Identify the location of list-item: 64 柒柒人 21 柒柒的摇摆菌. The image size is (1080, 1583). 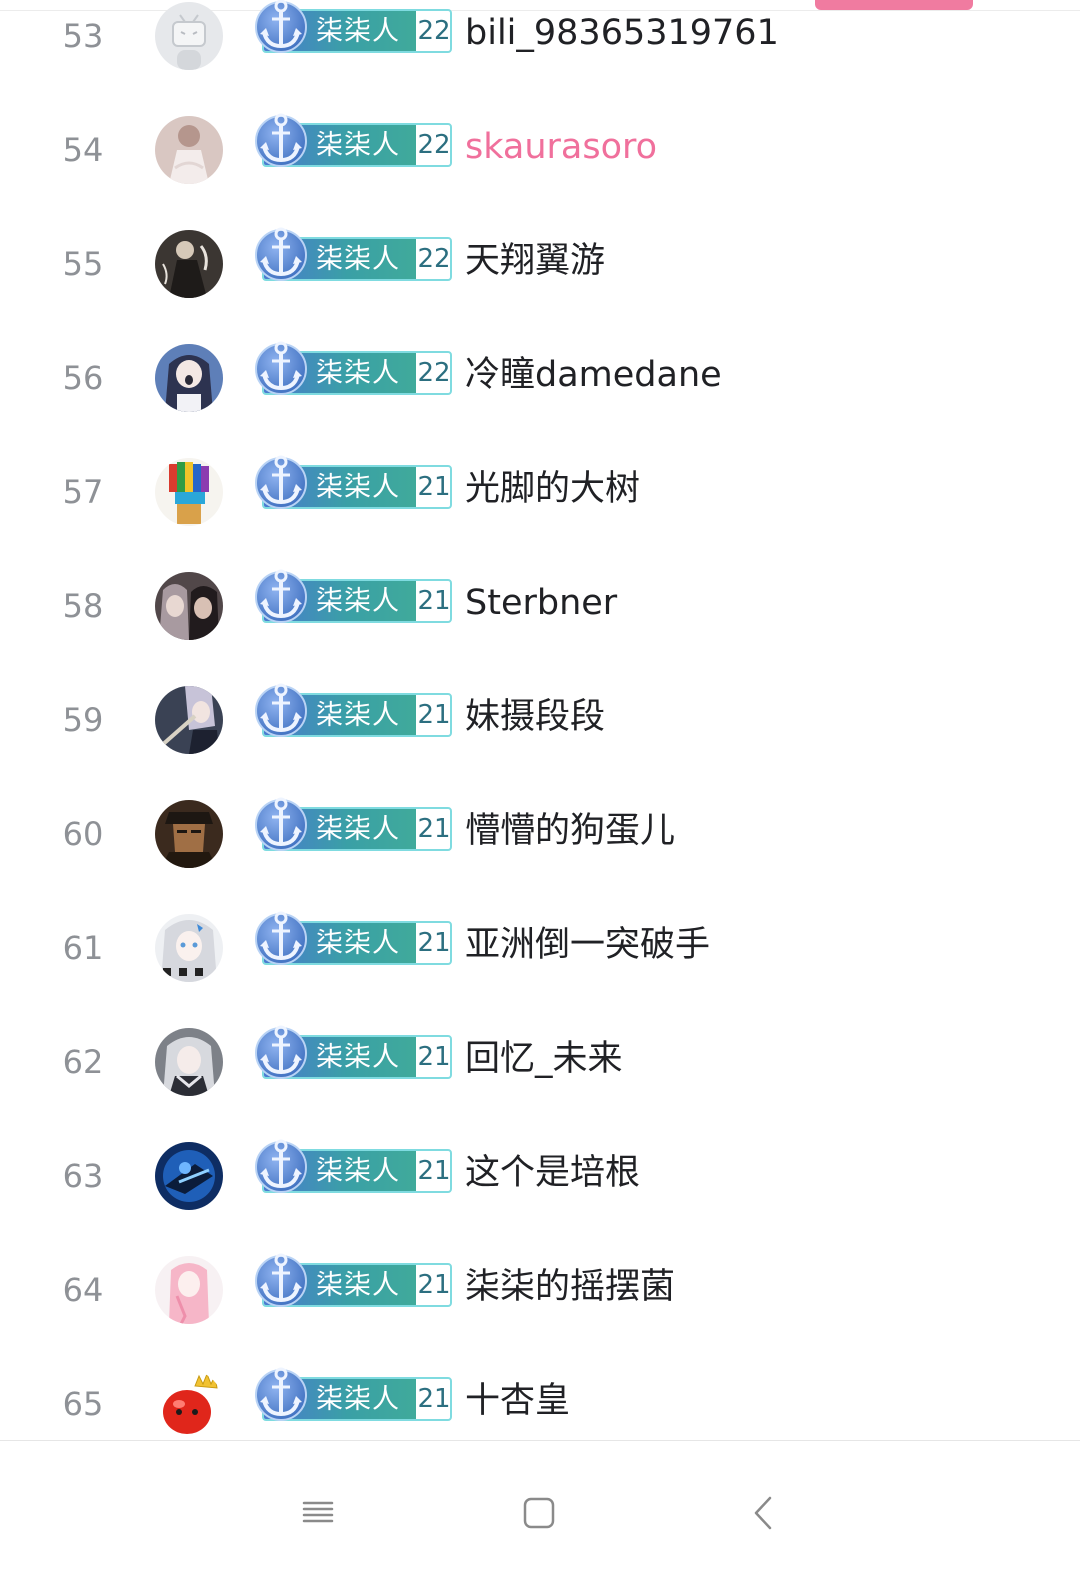
(540, 1293).